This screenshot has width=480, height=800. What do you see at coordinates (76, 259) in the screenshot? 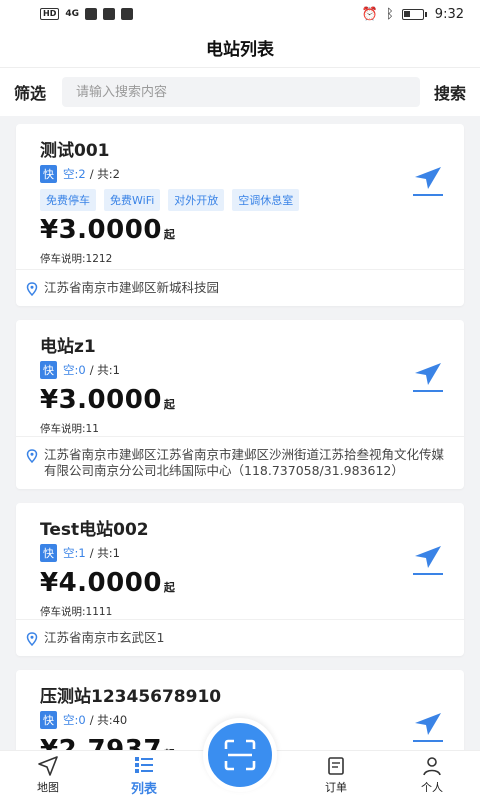
I see `parking-note: 停车说明:1212` at bounding box center [76, 259].